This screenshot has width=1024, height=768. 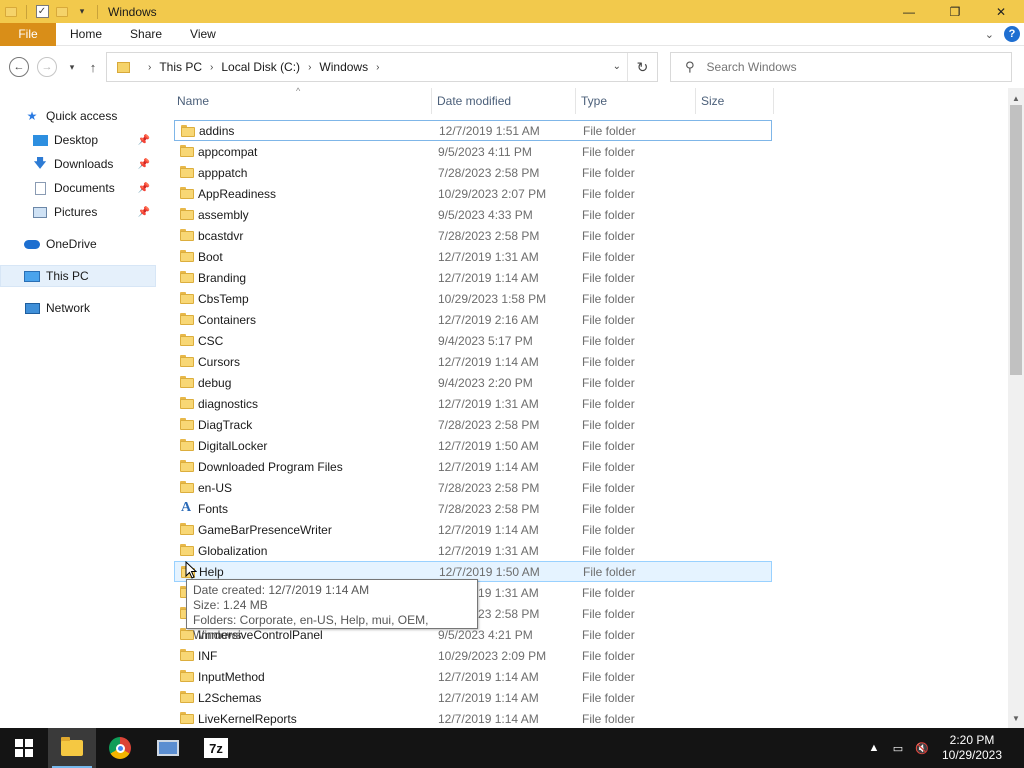 I want to click on table-row: InputMethod 12/7/2019 1:14 AM File folder, so click(x=473, y=676).